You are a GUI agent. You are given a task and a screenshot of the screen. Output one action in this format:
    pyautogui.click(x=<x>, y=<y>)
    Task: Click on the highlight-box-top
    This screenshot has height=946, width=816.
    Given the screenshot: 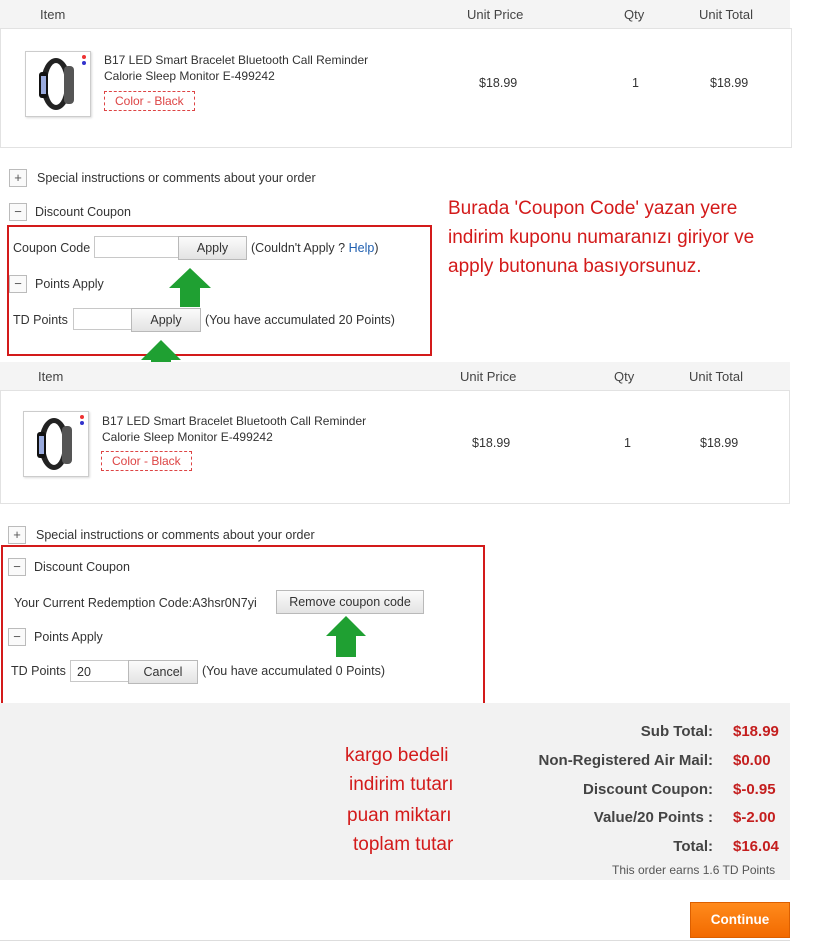 What is the action you would take?
    pyautogui.click(x=219, y=290)
    